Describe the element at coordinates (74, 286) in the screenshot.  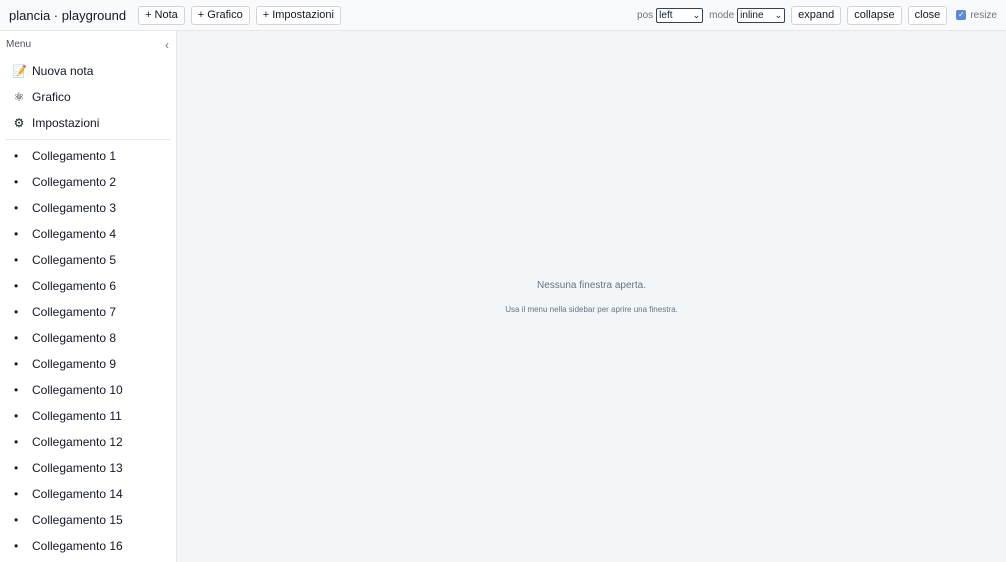
I see `sidebar-link-label: Collegamento 6` at that location.